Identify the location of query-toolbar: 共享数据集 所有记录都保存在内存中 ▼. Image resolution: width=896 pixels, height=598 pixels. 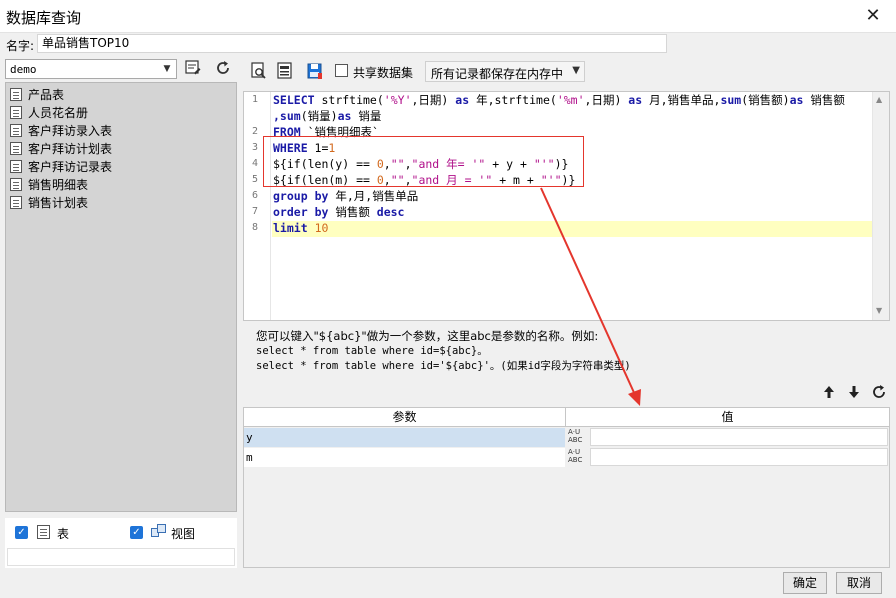
(568, 72).